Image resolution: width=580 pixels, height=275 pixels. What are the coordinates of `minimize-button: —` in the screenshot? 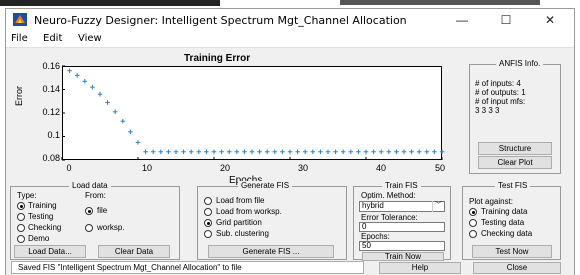 It's located at (462, 20).